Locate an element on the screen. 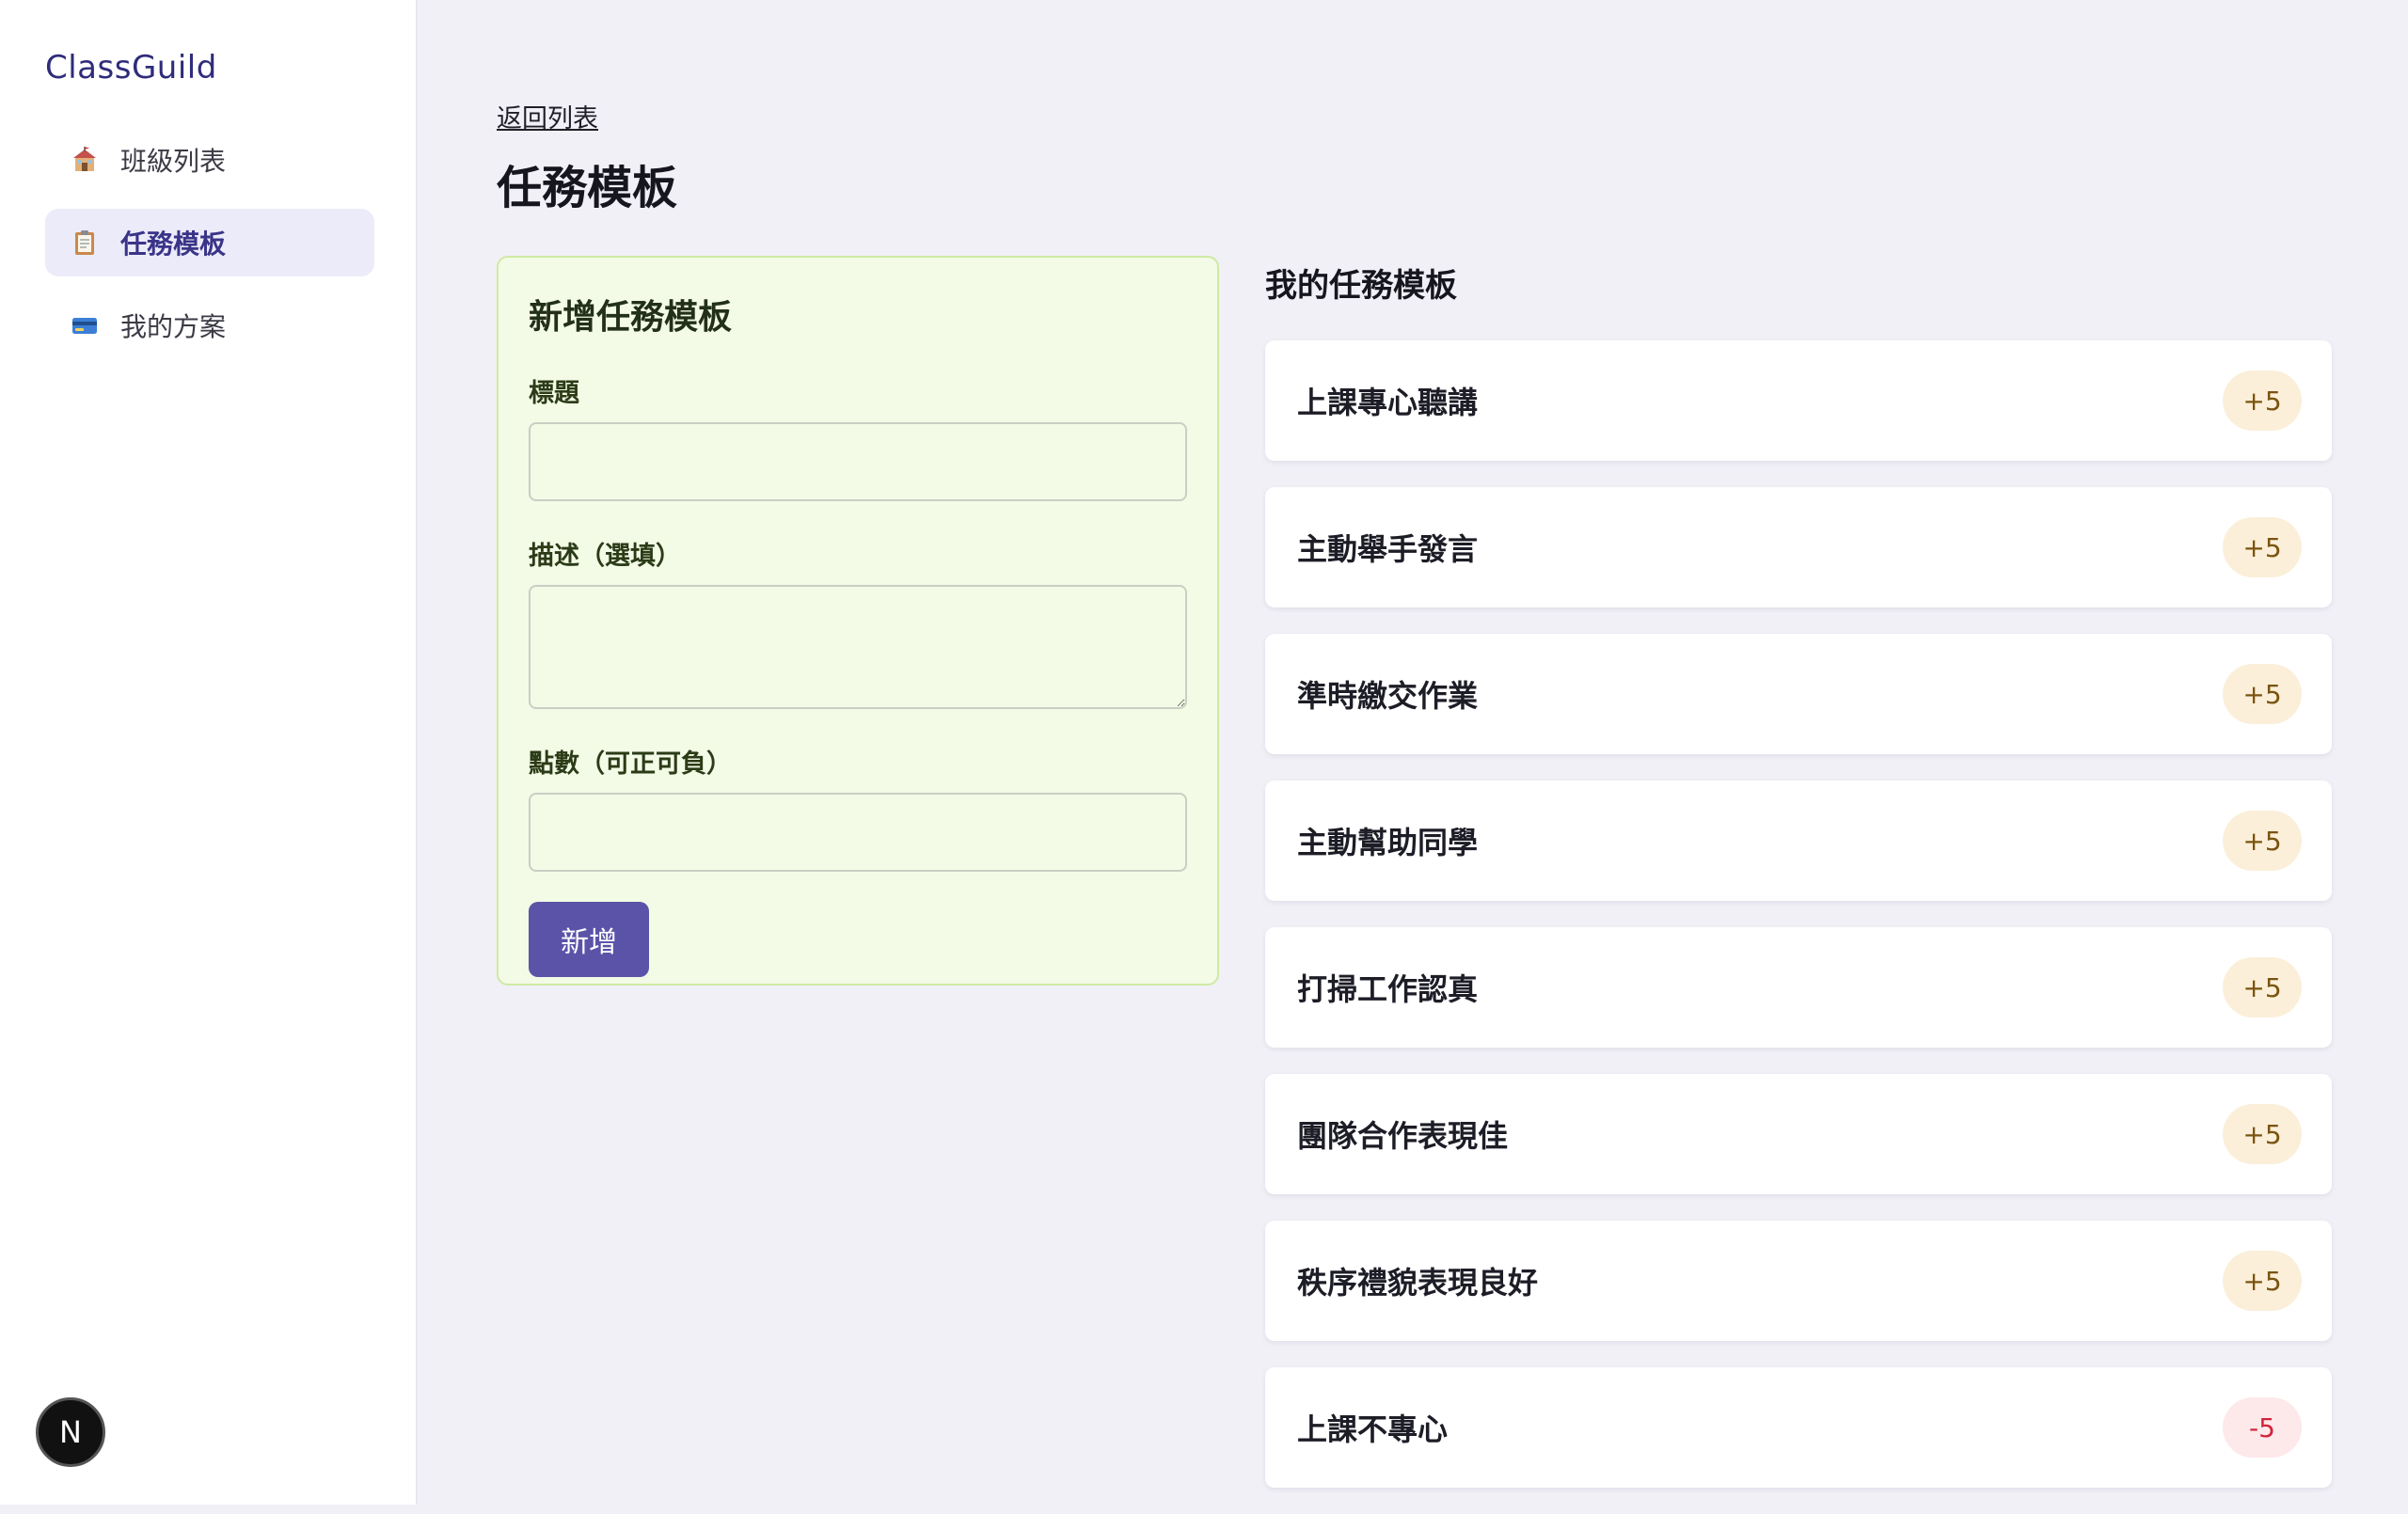 The width and height of the screenshot is (2408, 1514). sidebar-item-label: 任務模板 is located at coordinates (174, 245).